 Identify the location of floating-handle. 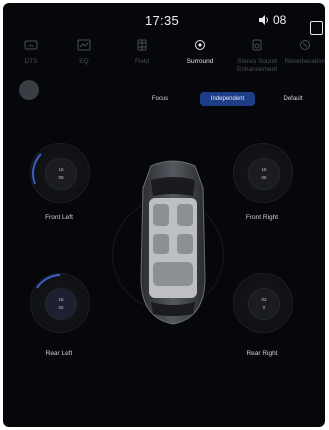
(29, 90).